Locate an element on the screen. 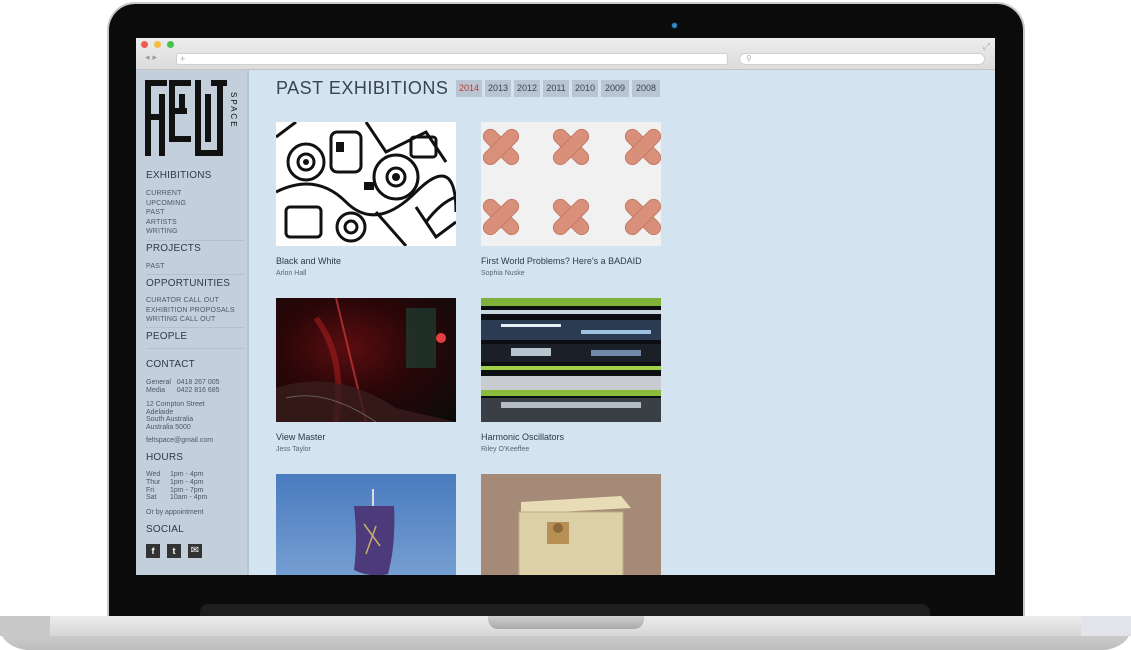 The image size is (1131, 650). plus-icon: + is located at coordinates (183, 59).